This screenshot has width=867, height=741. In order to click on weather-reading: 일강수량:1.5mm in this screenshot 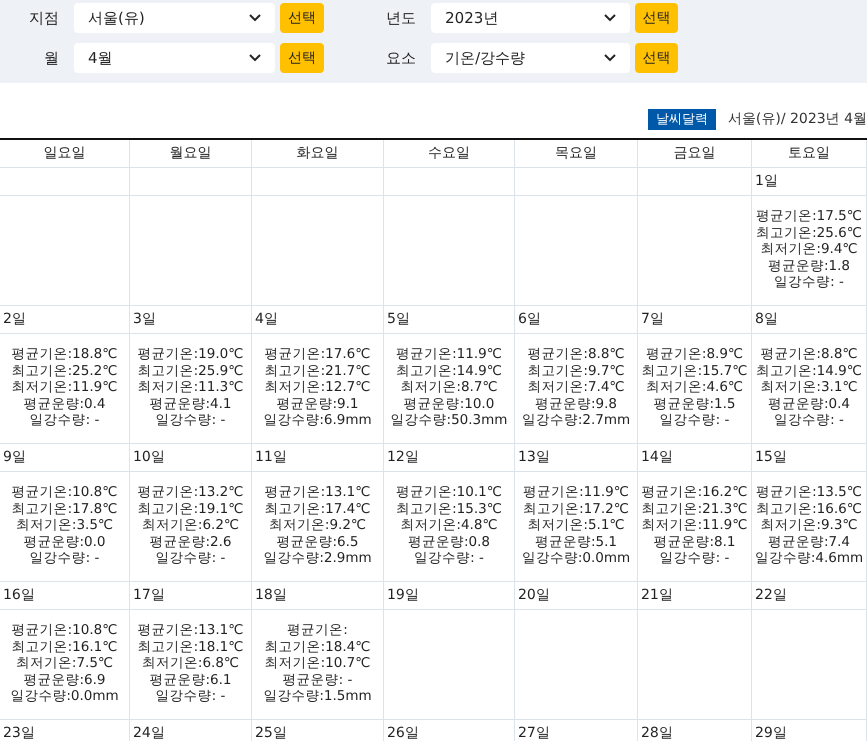, I will do `click(317, 696)`.